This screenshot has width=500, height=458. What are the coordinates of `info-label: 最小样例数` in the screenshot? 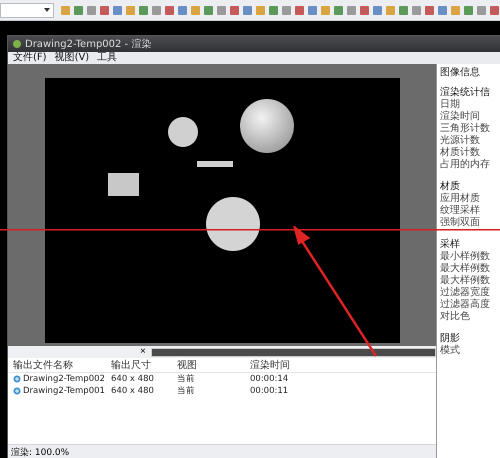 It's located at (465, 256).